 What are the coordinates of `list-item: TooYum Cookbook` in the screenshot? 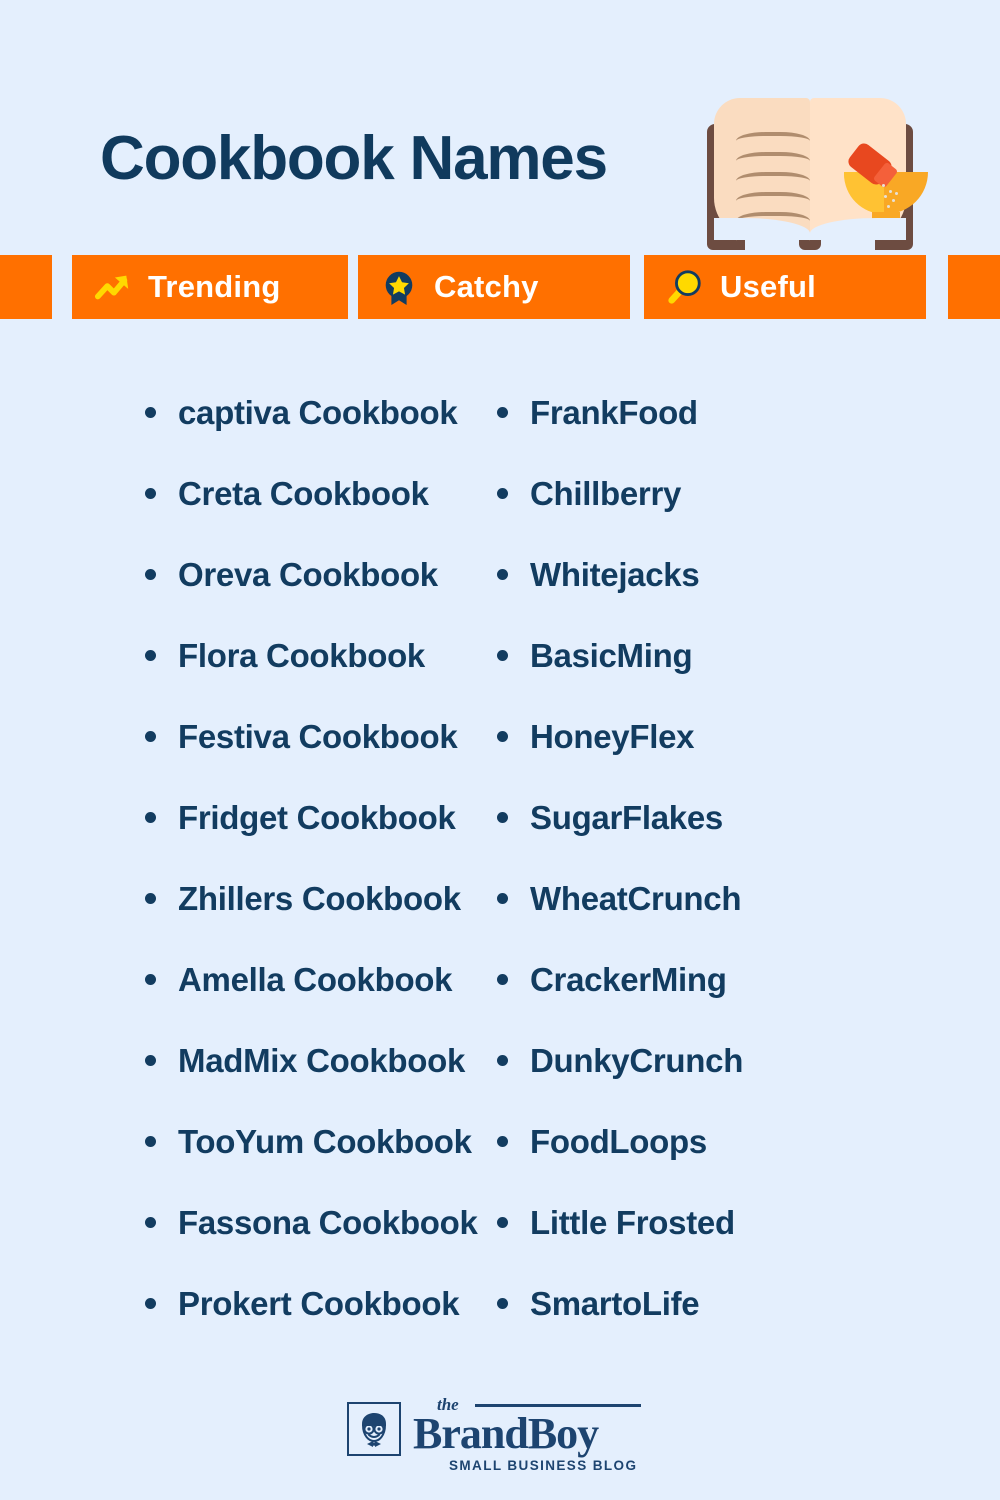 It's located at (306, 1141).